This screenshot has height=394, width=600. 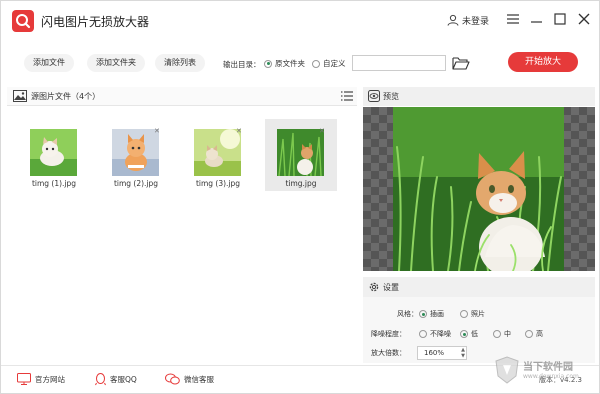 What do you see at coordinates (180, 63) in the screenshot?
I see `clear-list-button: 清除列表` at bounding box center [180, 63].